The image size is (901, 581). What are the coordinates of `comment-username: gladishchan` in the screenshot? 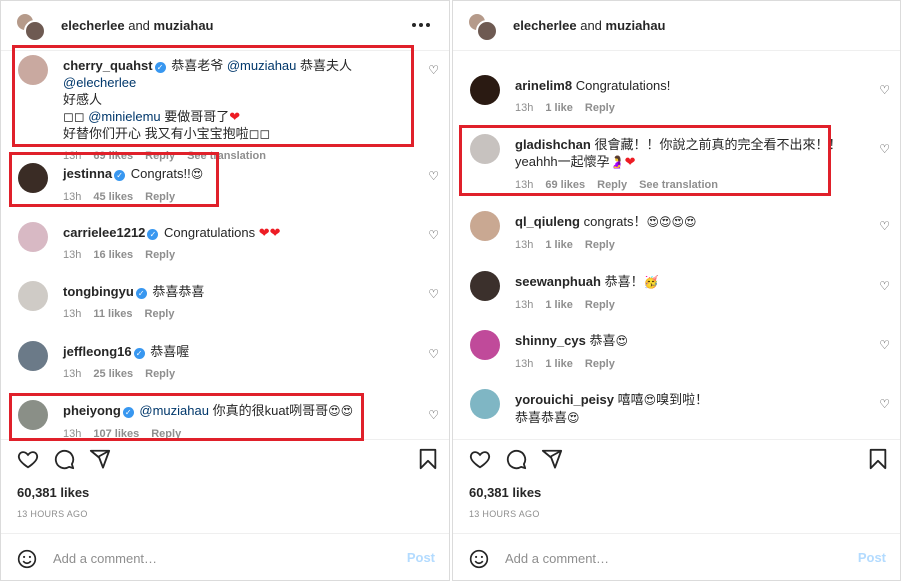 It's located at (553, 144).